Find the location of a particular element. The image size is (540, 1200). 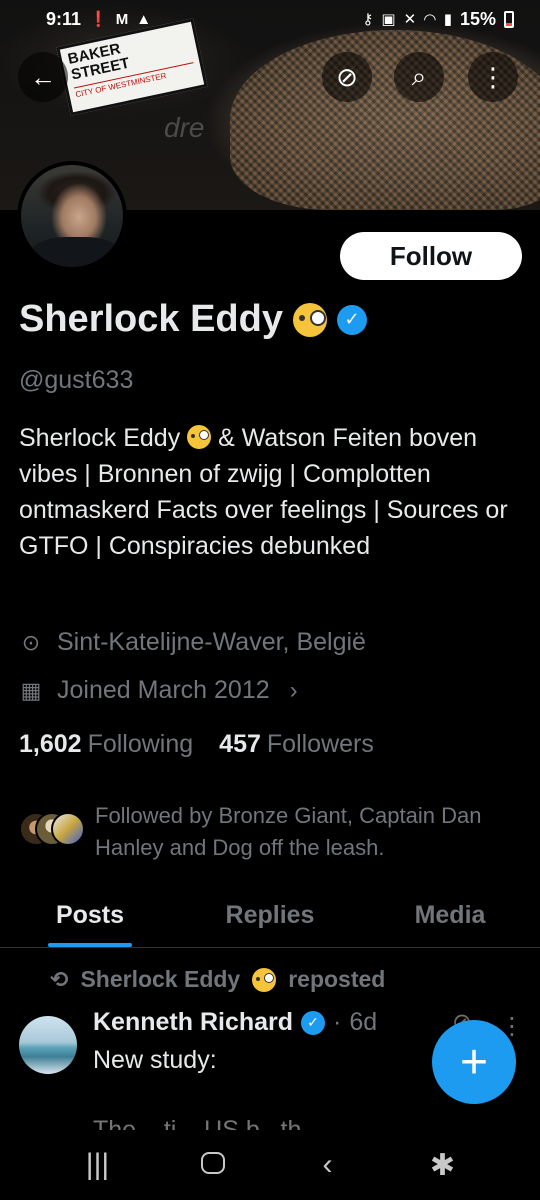

name-row: Sherlock Eddy ✓ is located at coordinates (193, 319).